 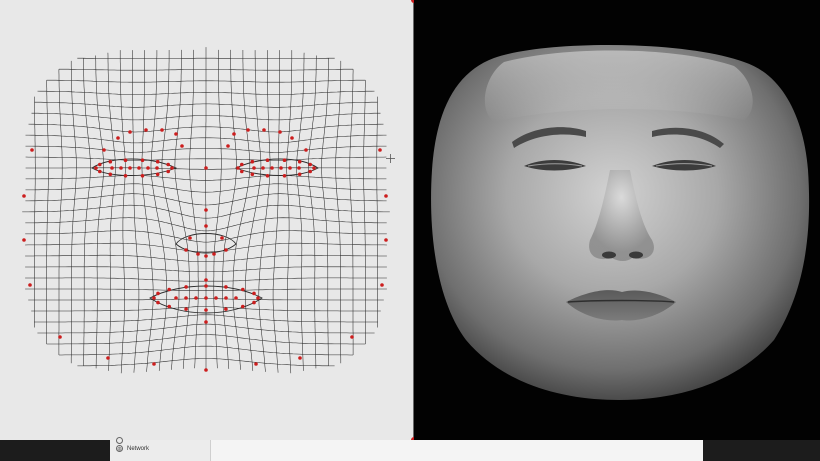 I want to click on sidebar-item-drive, so click(x=121, y=440).